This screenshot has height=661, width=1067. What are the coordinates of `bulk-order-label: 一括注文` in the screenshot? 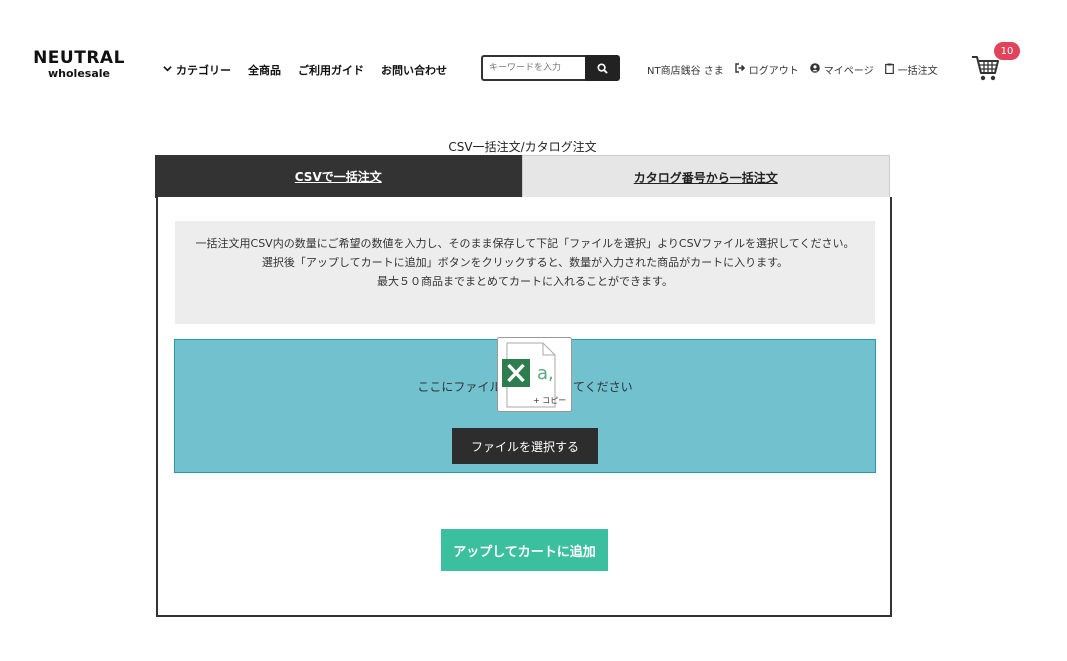 It's located at (917, 71).